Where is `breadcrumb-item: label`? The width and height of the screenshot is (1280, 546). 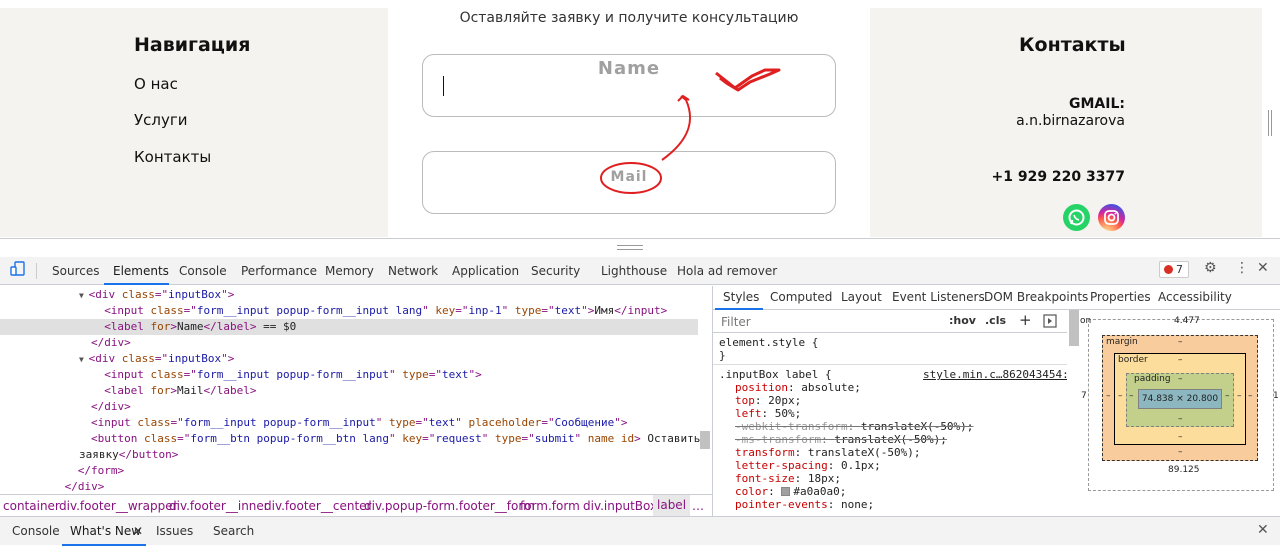
breadcrumb-item: label is located at coordinates (672, 505).